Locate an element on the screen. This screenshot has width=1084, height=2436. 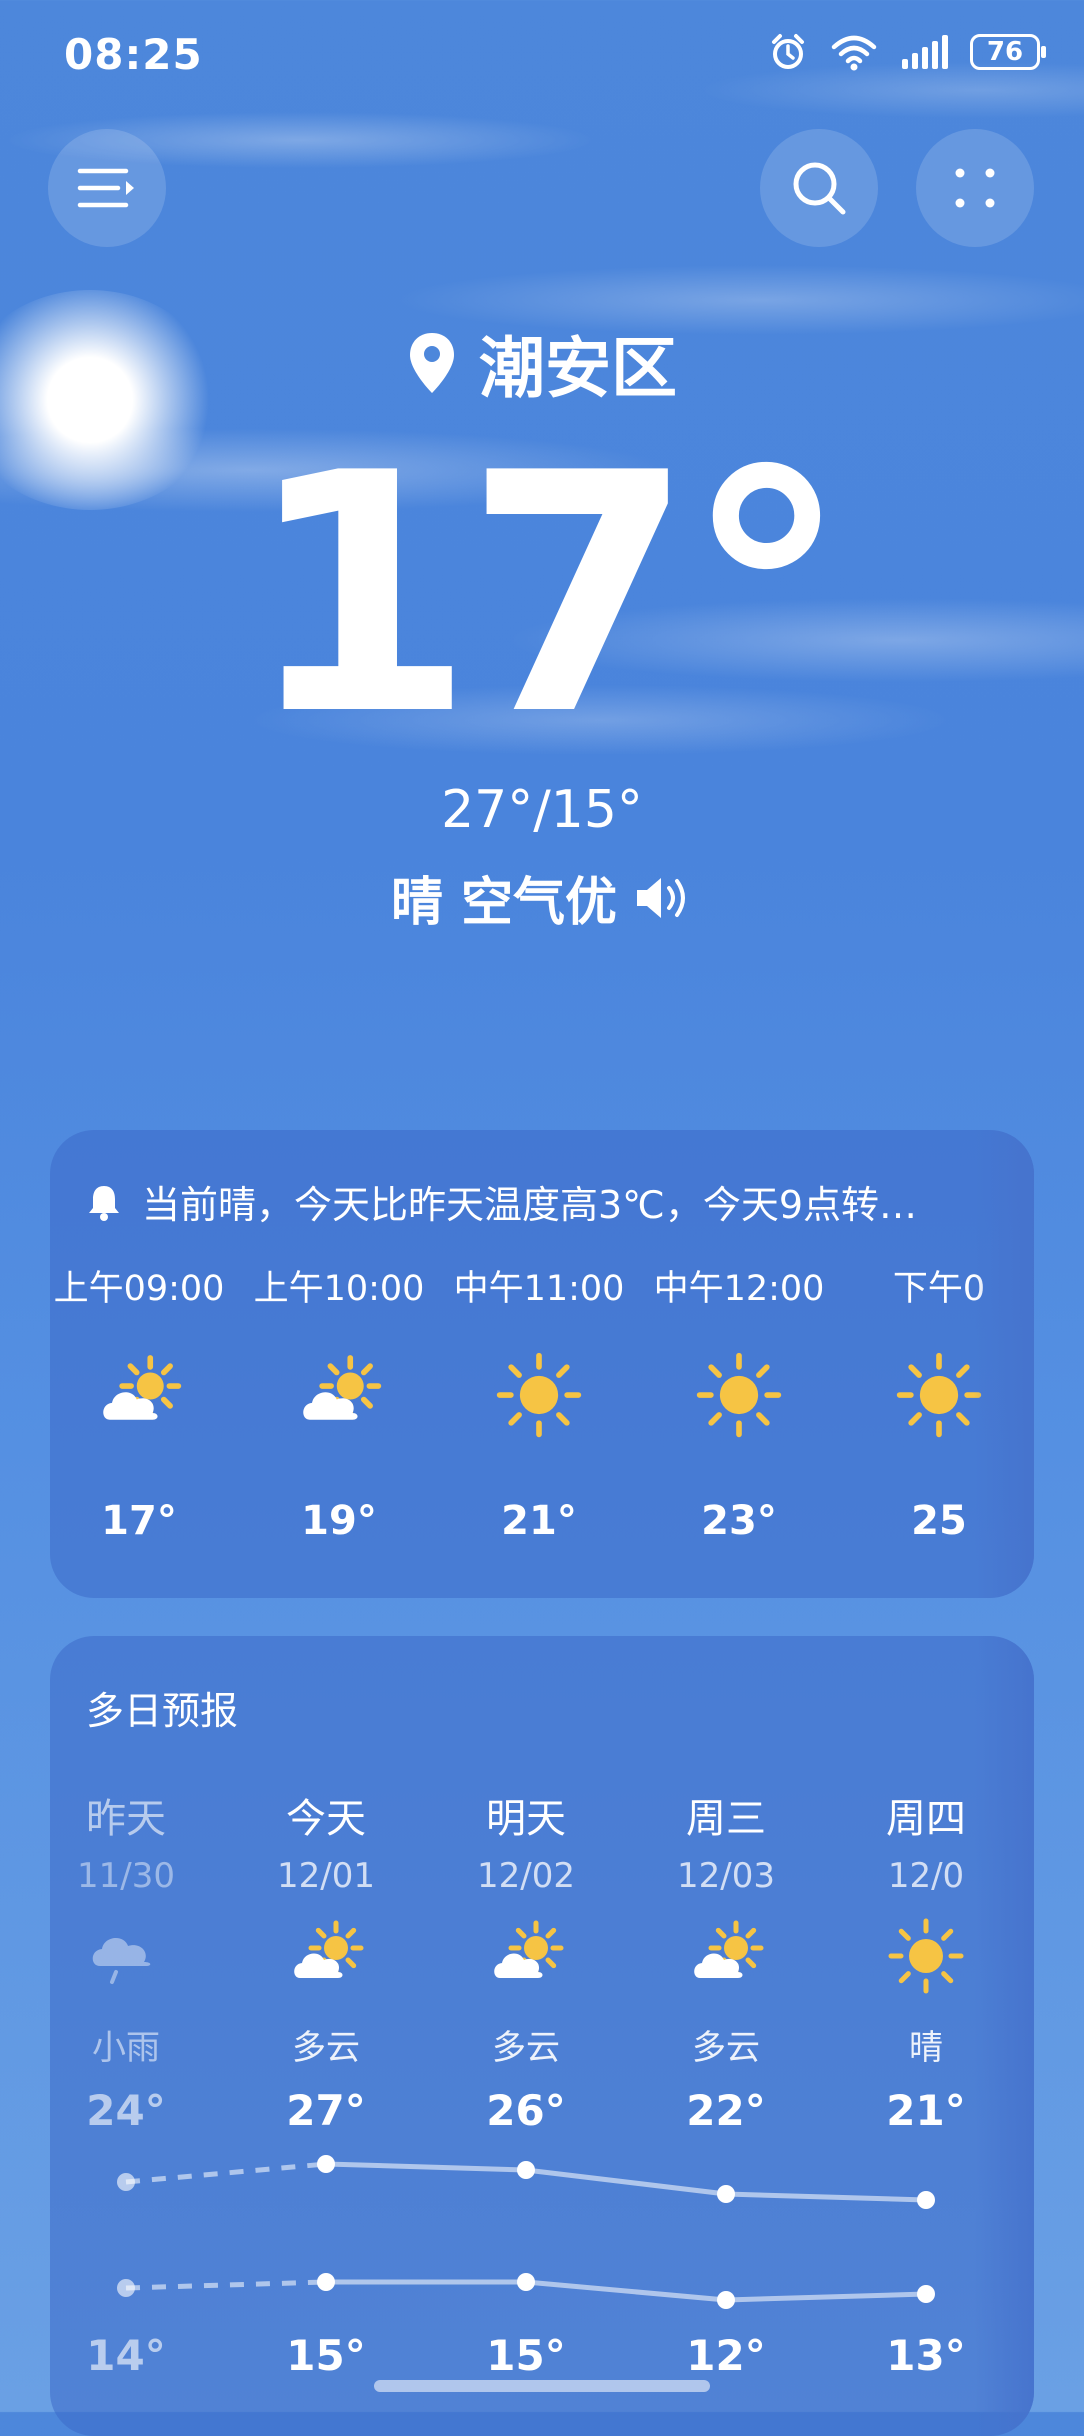
day-low: 12° is located at coordinates (726, 2355).